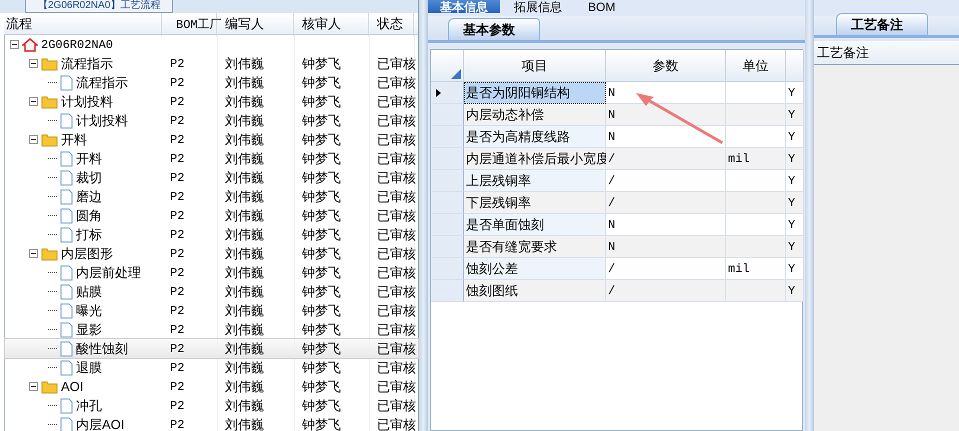 The width and height of the screenshot is (959, 431). I want to click on column-header: 单位, so click(756, 66).